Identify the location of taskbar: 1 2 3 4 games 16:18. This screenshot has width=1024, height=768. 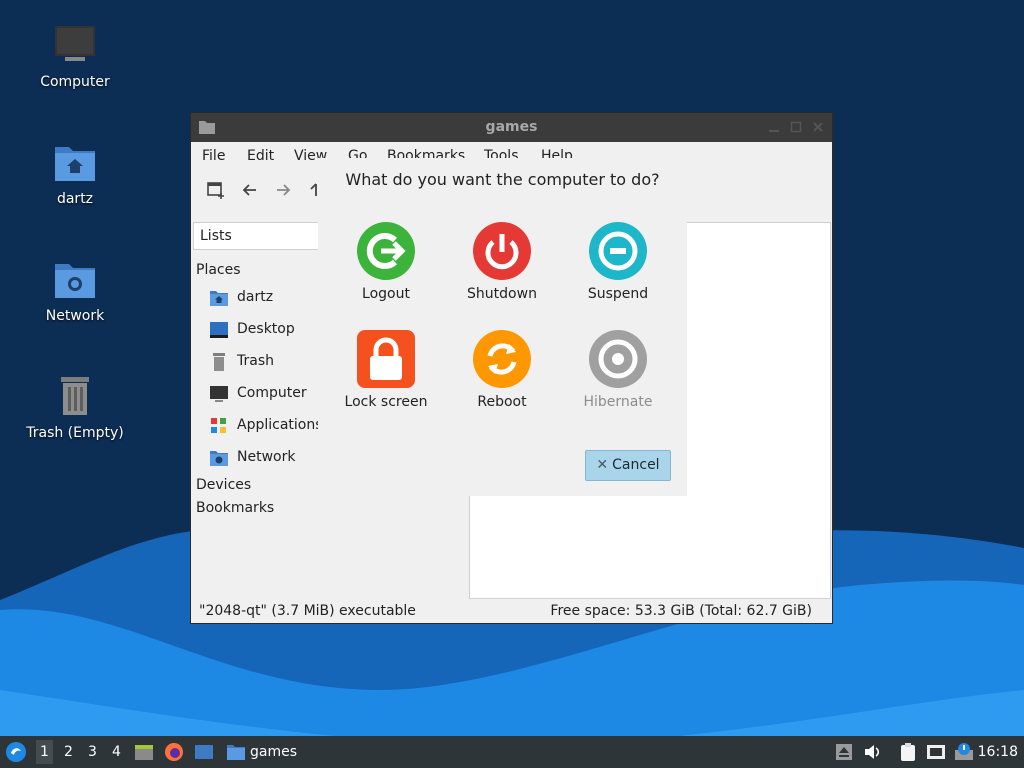
(512, 752).